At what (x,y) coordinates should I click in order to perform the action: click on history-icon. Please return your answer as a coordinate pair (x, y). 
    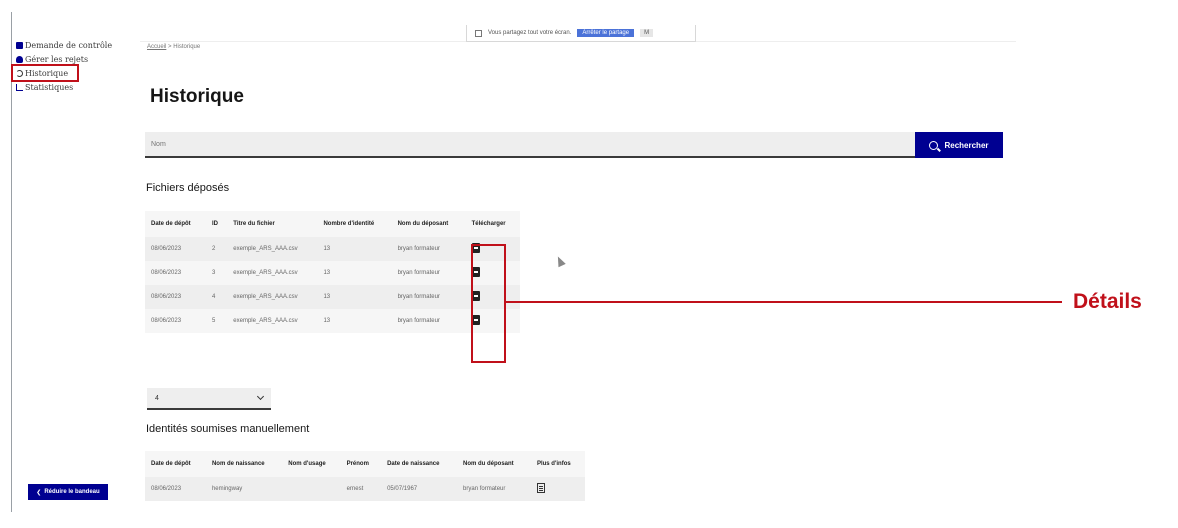
    Looking at the image, I should click on (19, 73).